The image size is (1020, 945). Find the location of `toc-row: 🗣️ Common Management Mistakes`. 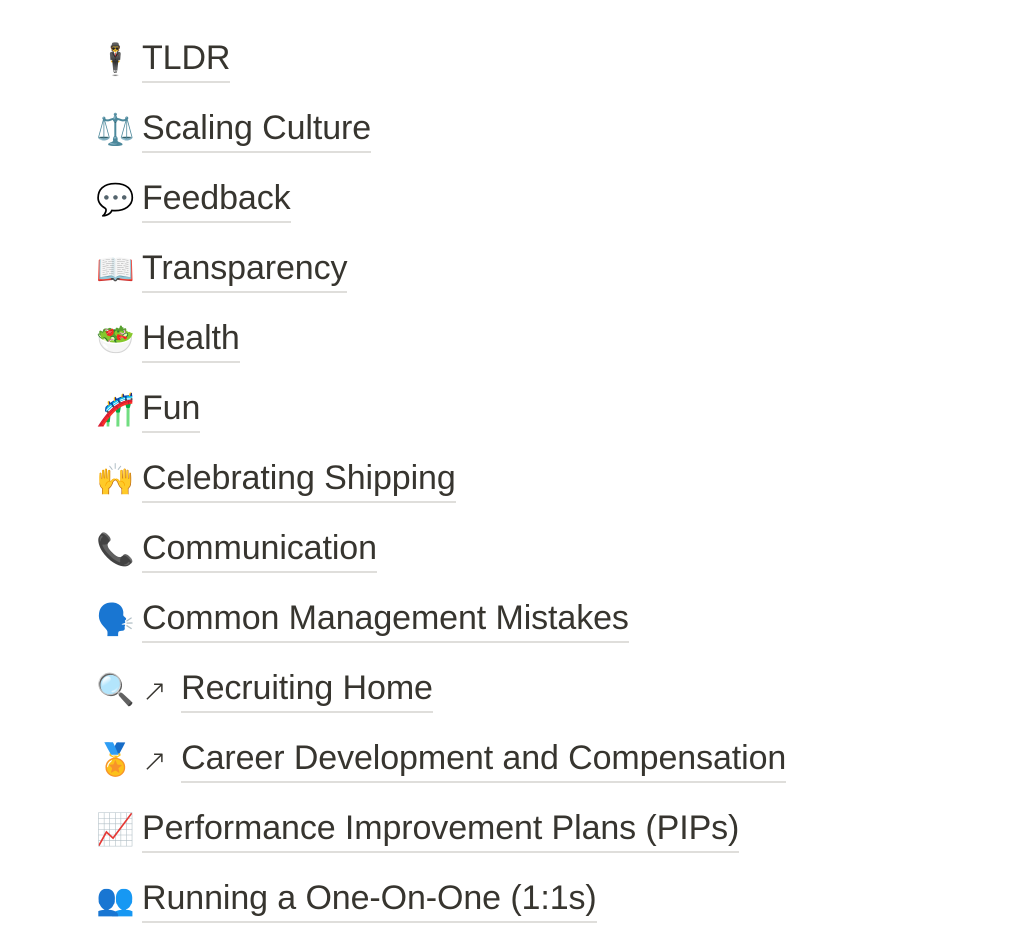

toc-row: 🗣️ Common Management Mistakes is located at coordinates (510, 621).